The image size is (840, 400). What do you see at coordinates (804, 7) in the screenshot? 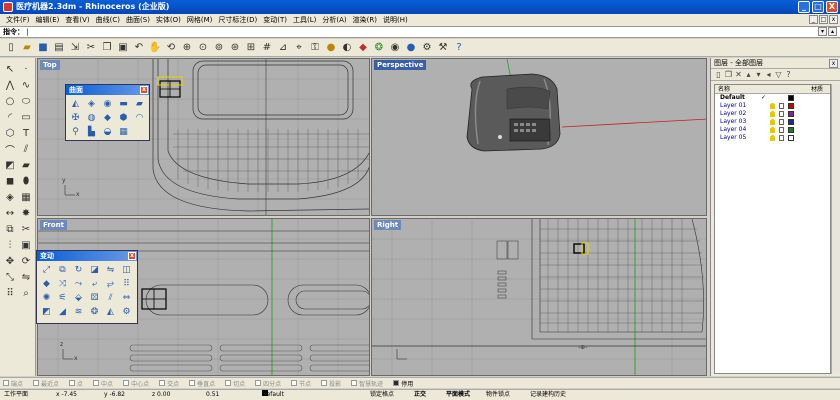
I see `minimize-button: _` at bounding box center [804, 7].